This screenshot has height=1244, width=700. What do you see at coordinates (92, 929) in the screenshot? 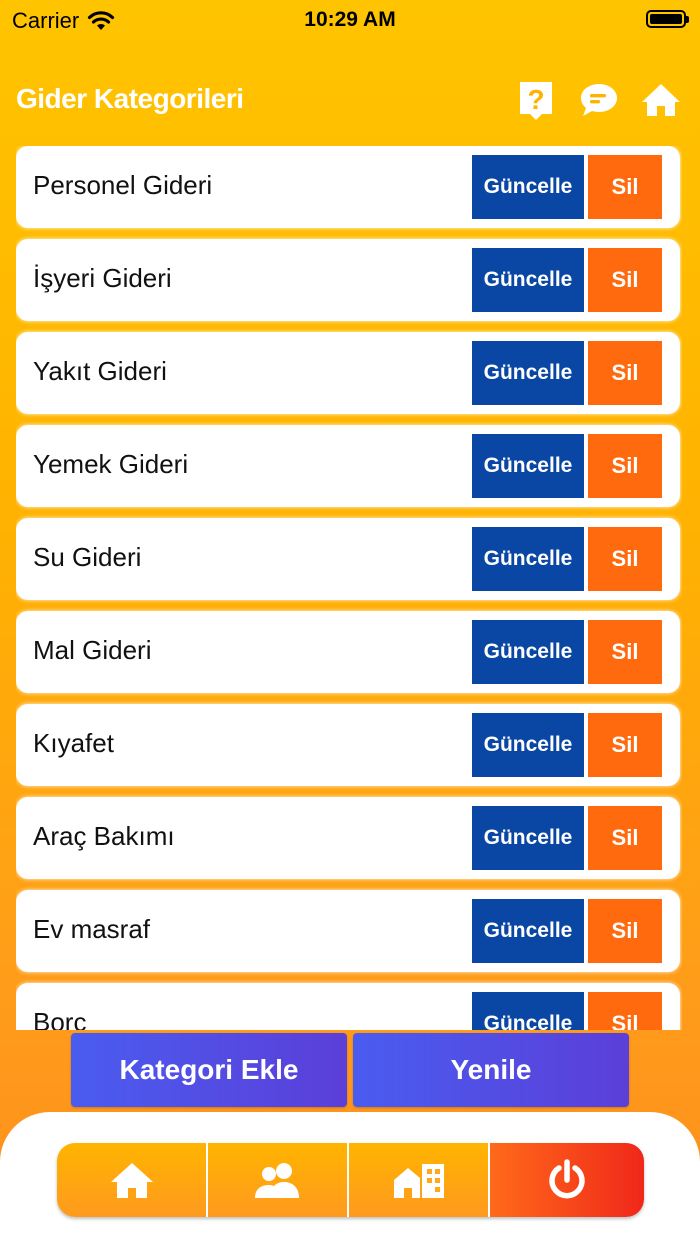
I see `category-name: Ev masraf` at bounding box center [92, 929].